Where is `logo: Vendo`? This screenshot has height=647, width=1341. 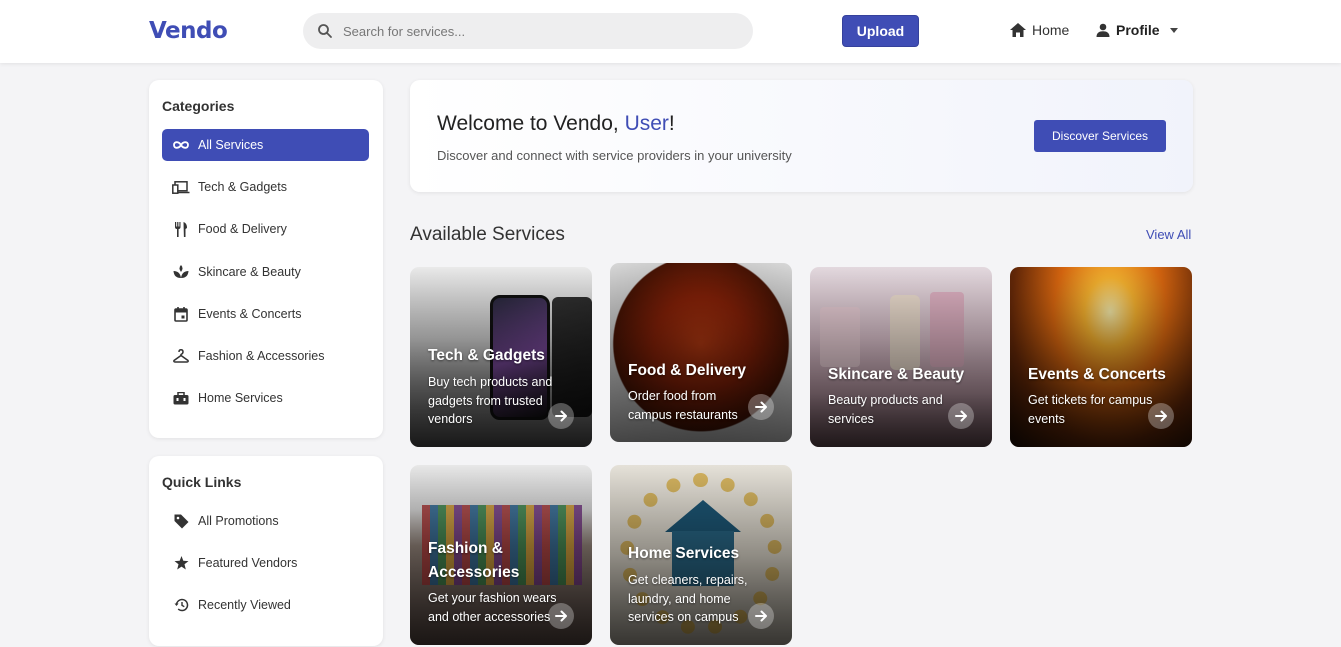
logo: Vendo is located at coordinates (188, 31).